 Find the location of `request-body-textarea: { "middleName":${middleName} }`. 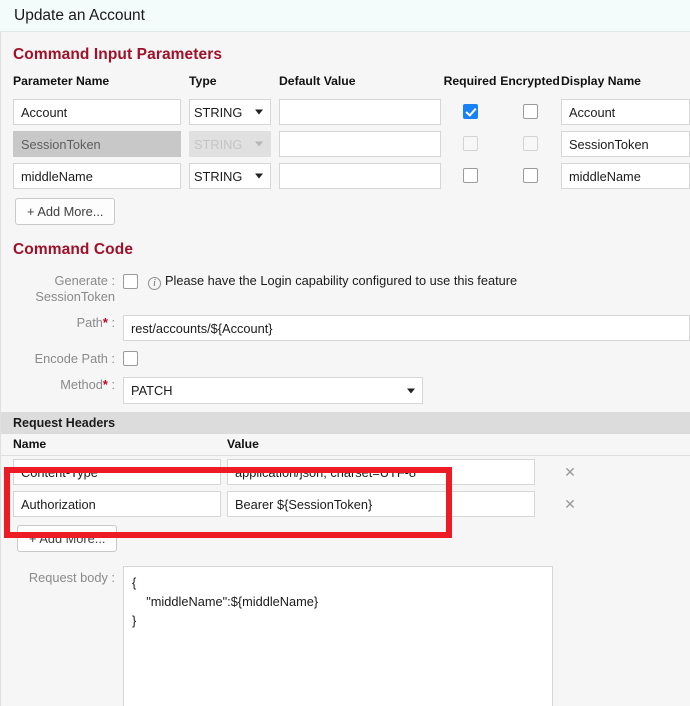

request-body-textarea: { "middleName":${middleName} } is located at coordinates (338, 636).